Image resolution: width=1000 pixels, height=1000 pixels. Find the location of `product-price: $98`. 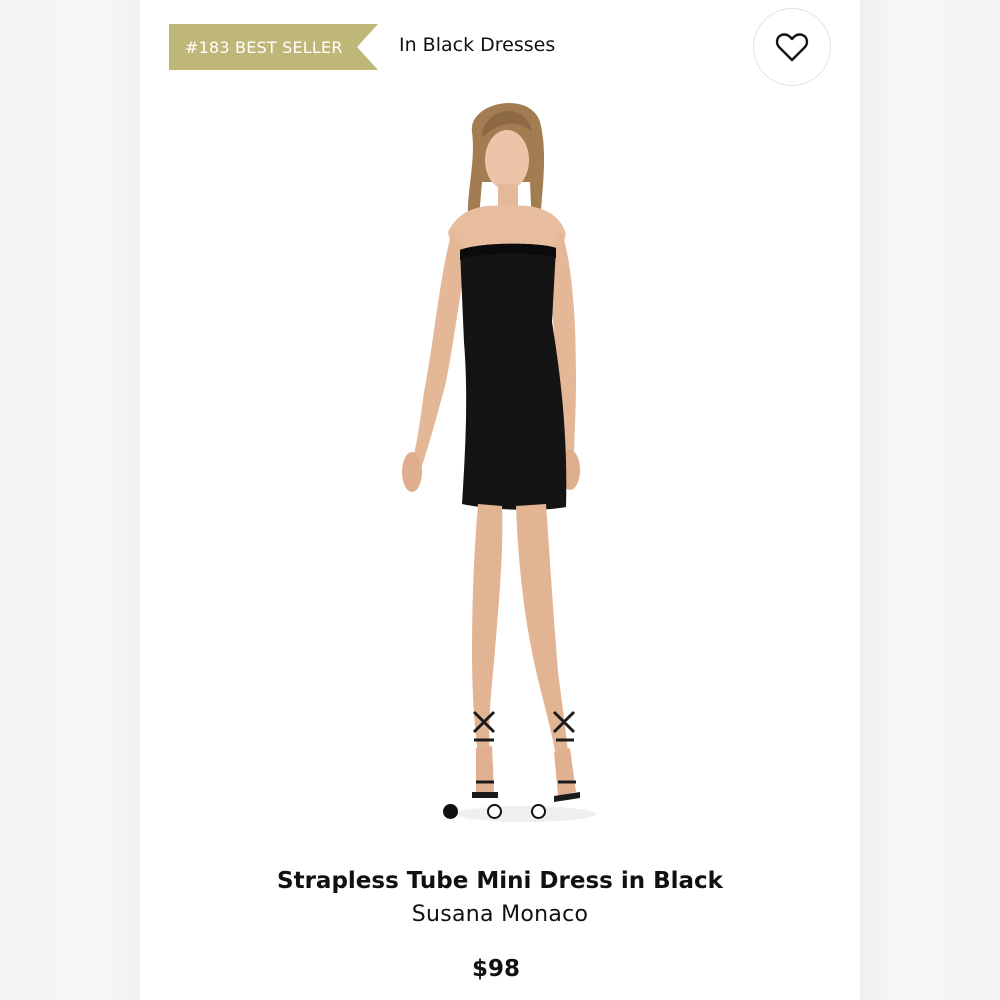

product-price: $98 is located at coordinates (495, 969).